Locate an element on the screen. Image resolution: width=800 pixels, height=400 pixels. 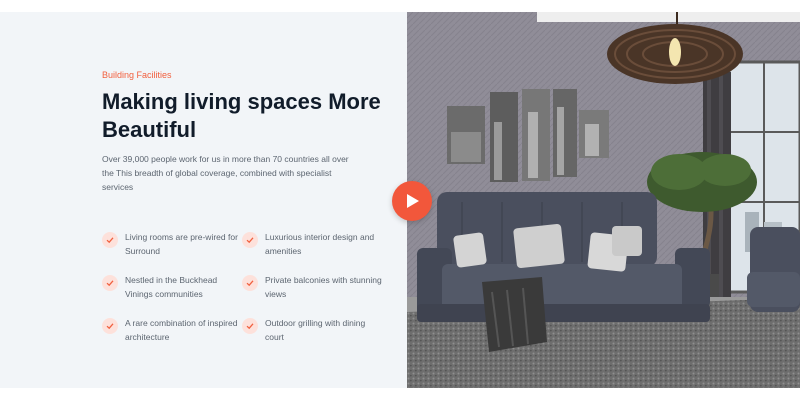
feature-text: Private balconies with stunning views is located at coordinates (323, 287).